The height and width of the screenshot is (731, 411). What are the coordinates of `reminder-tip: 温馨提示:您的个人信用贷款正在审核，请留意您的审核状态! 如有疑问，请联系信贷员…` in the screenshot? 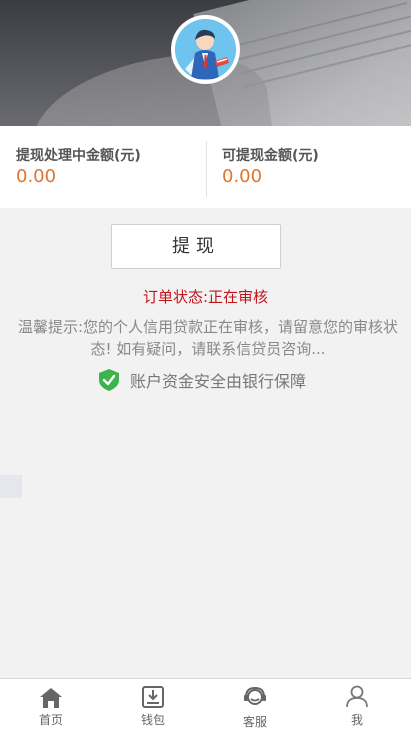 It's located at (208, 338).